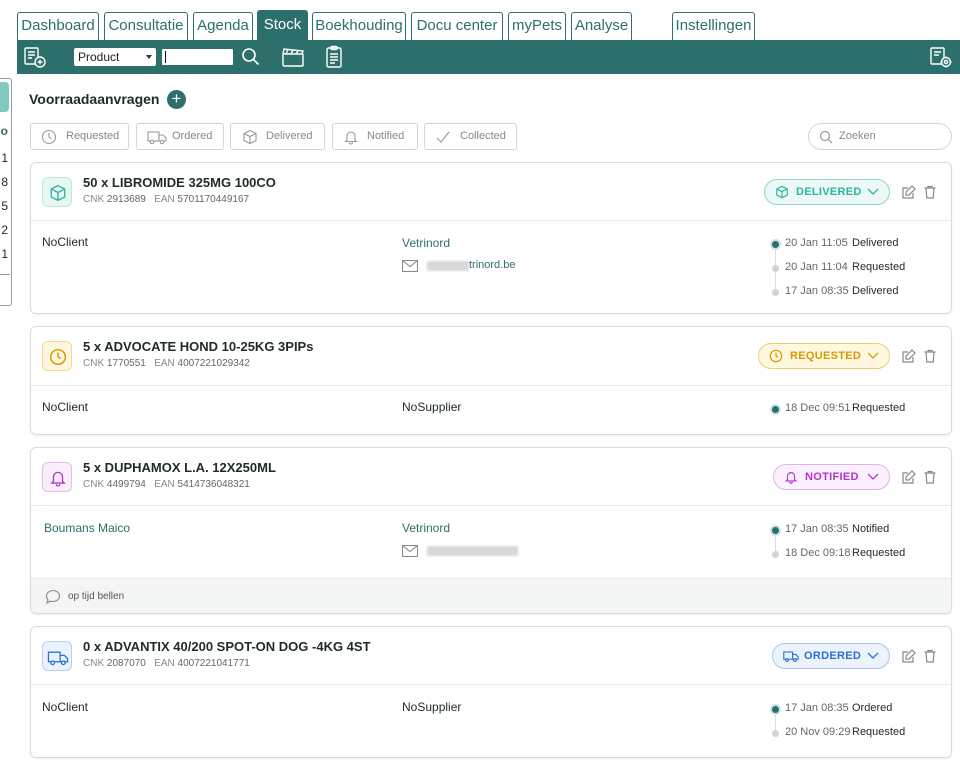 The image size is (960, 766). What do you see at coordinates (126, 199) in the screenshot?
I see `cnk-value: 2913689` at bounding box center [126, 199].